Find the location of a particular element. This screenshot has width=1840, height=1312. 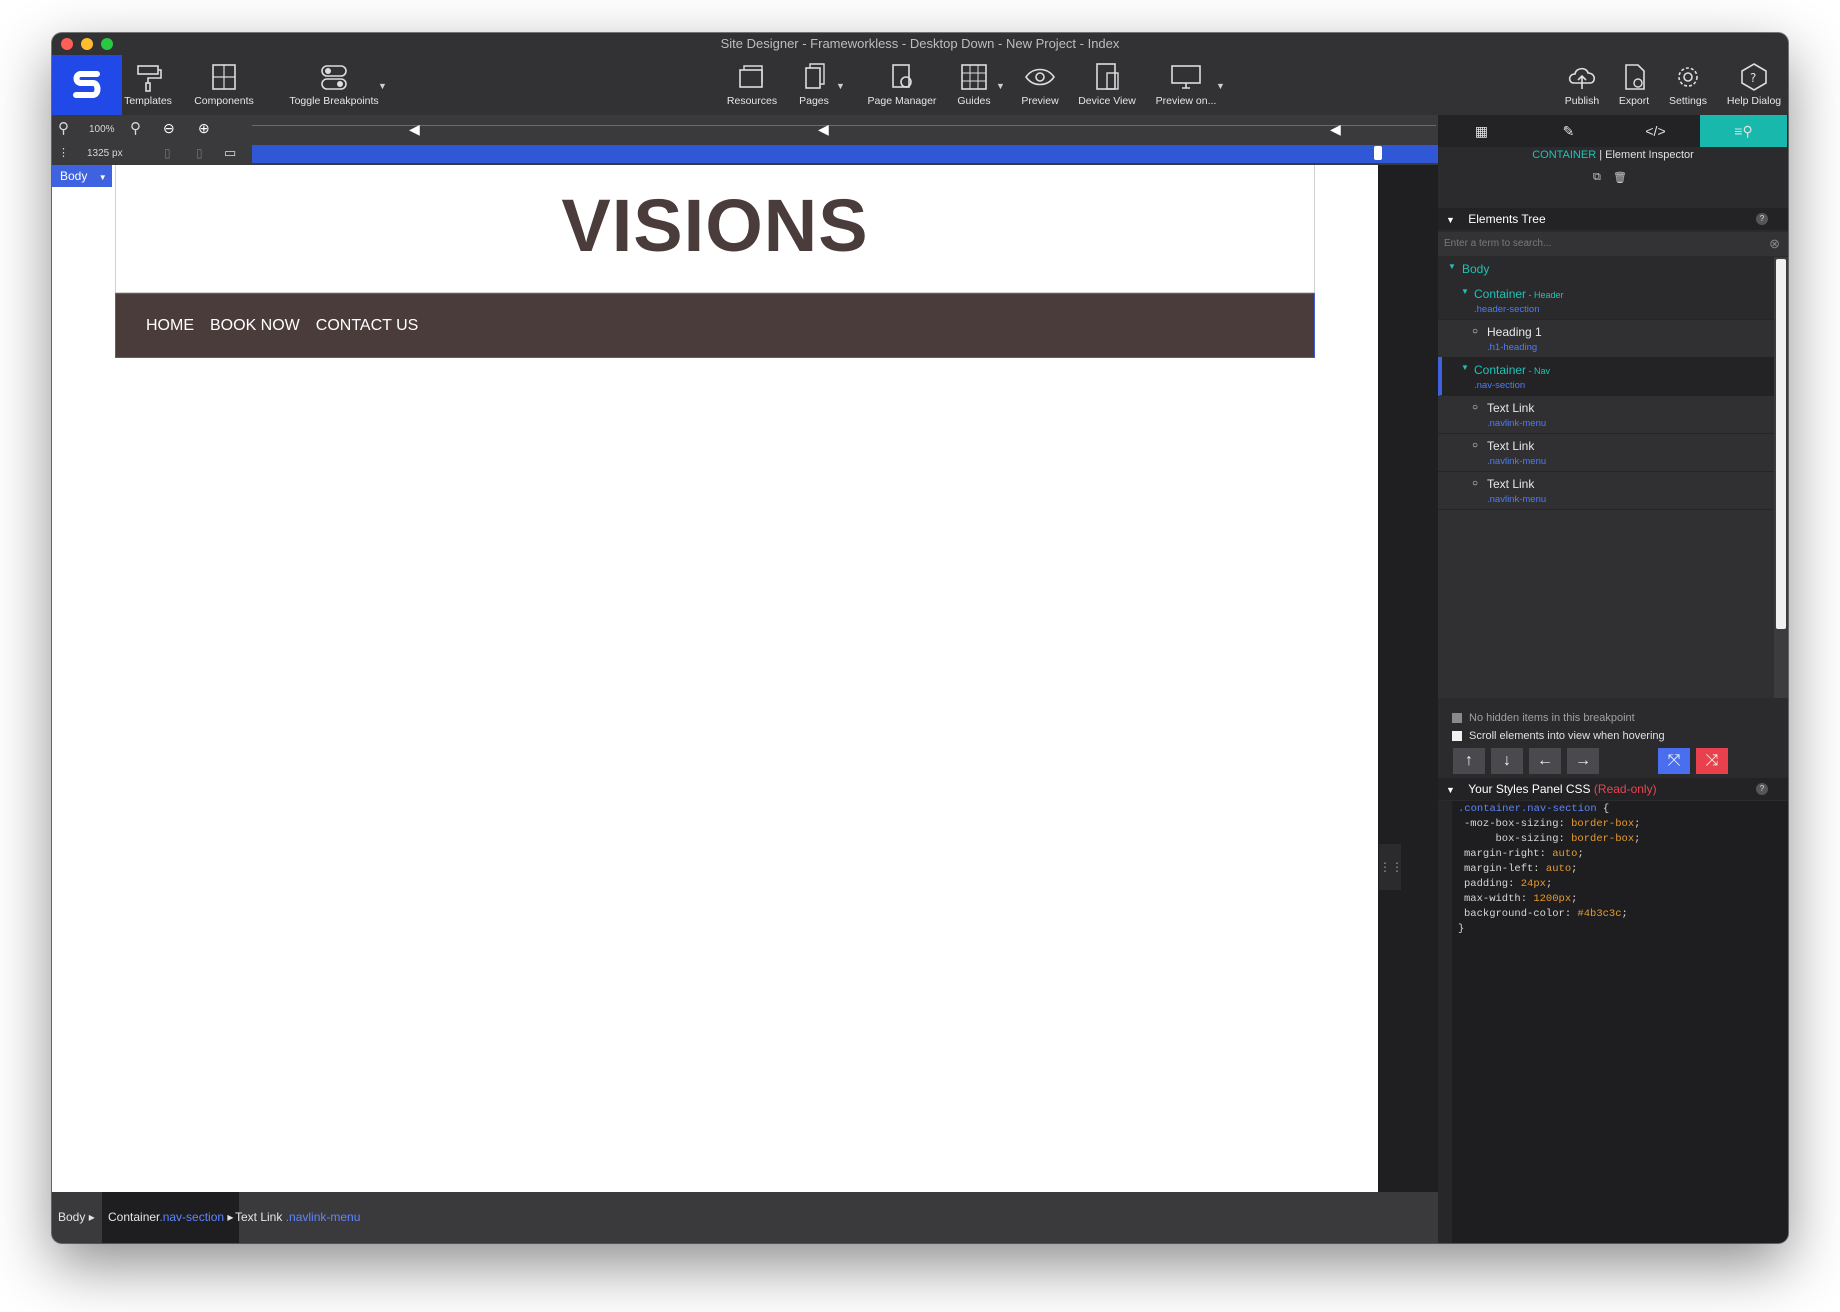

header-section: VISIONS is located at coordinates (715, 229).